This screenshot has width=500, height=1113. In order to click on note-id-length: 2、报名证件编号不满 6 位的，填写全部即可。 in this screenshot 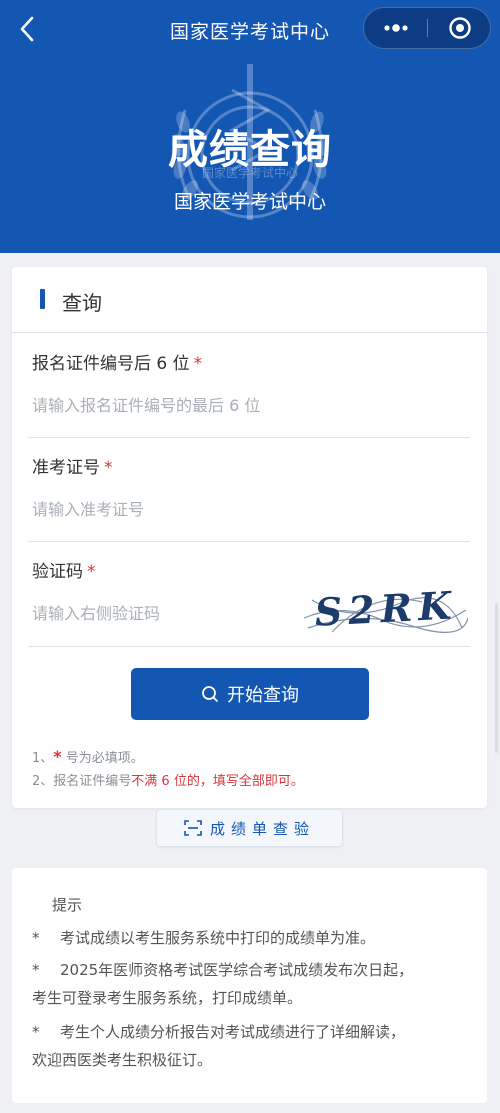, I will do `click(168, 781)`.